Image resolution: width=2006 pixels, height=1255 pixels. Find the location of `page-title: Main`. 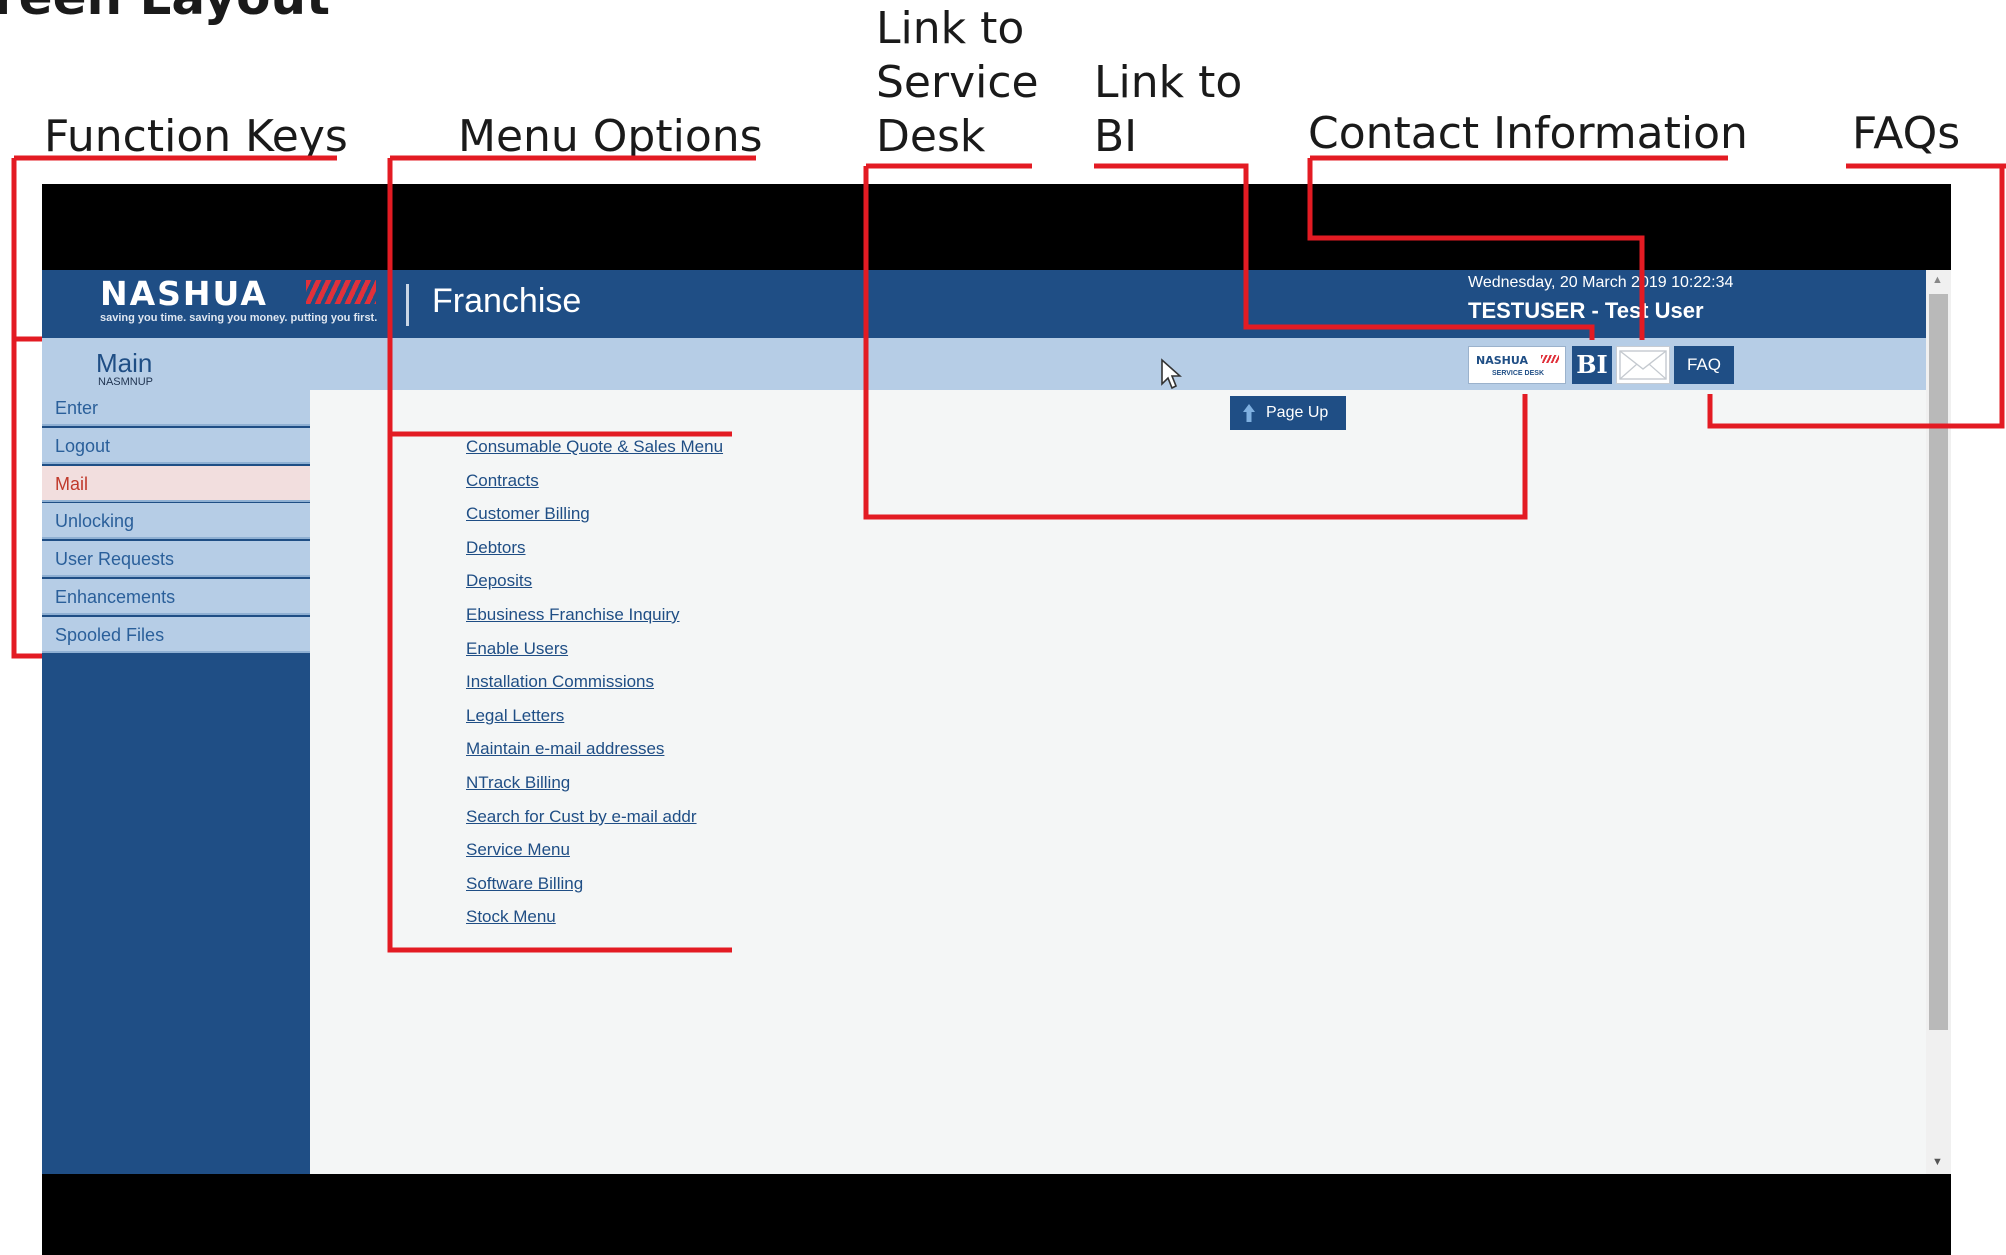

page-title: Main is located at coordinates (124, 363).